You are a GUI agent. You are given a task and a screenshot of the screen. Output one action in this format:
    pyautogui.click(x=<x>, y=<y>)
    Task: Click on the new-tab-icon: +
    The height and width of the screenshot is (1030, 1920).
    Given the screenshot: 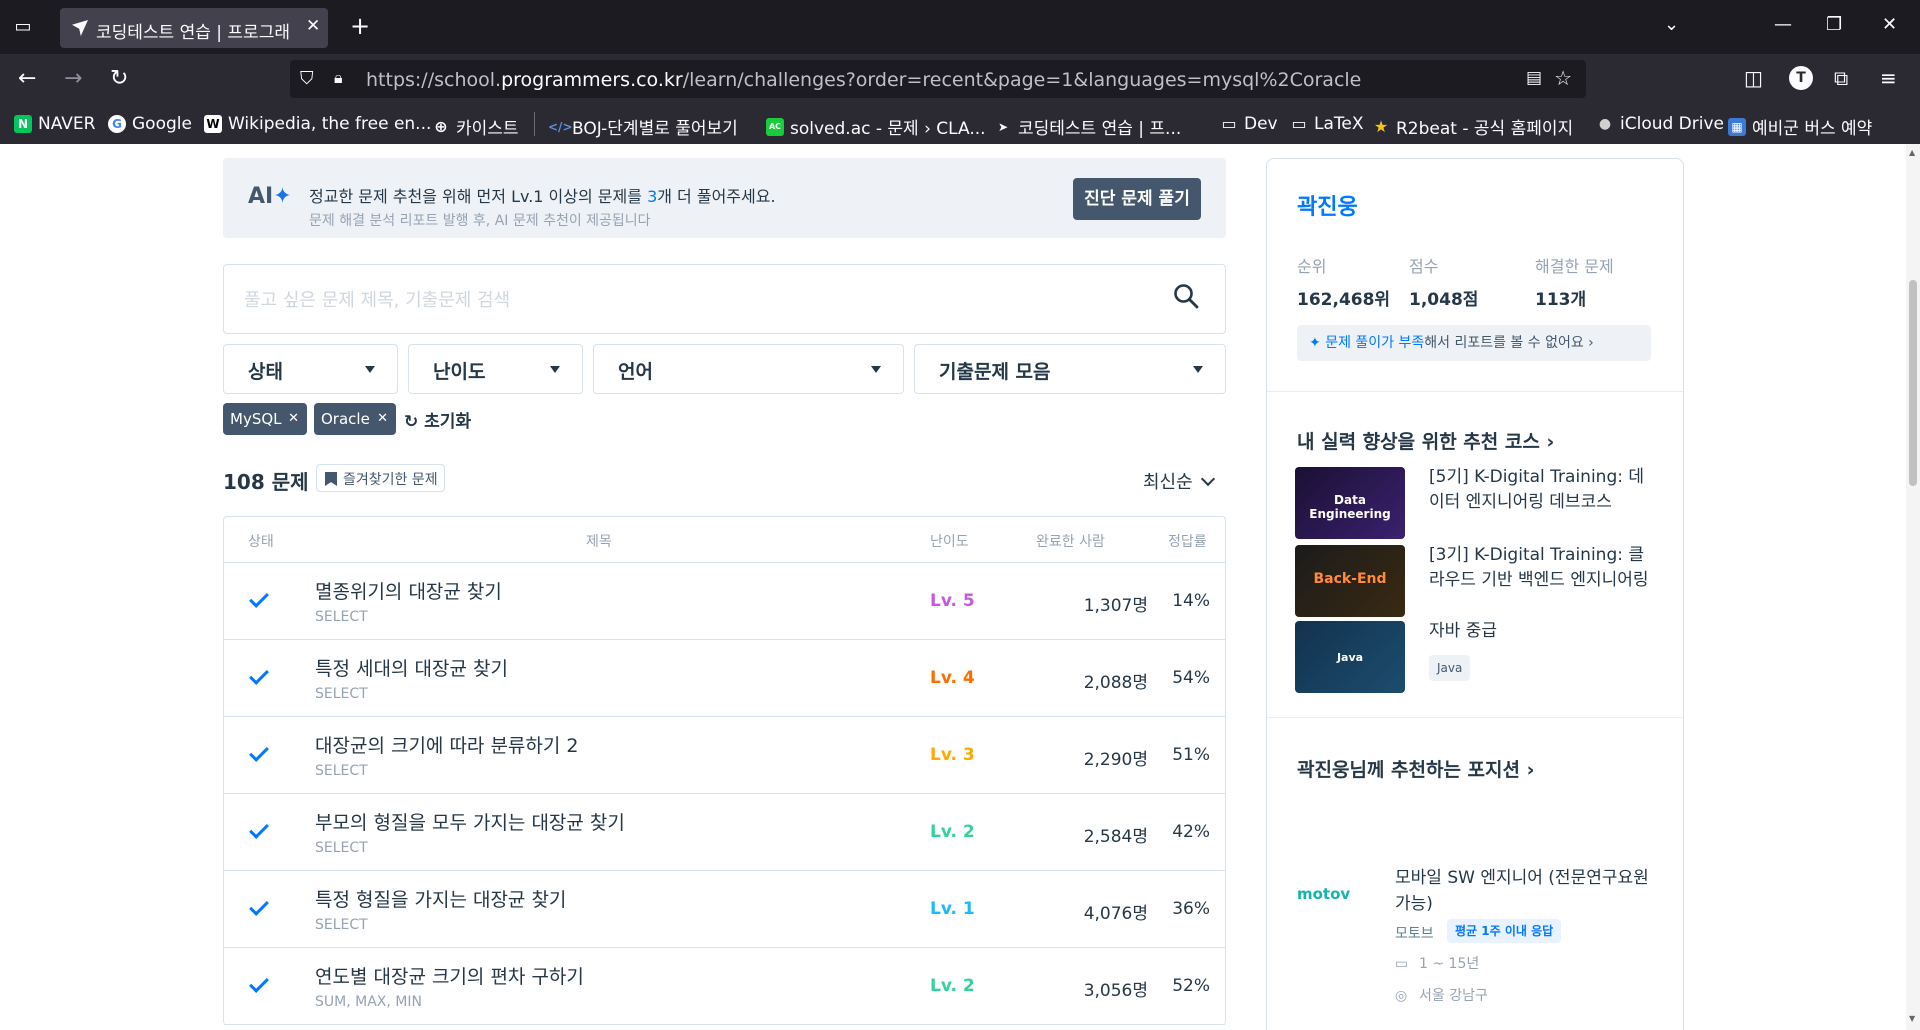 What is the action you would take?
    pyautogui.click(x=360, y=26)
    